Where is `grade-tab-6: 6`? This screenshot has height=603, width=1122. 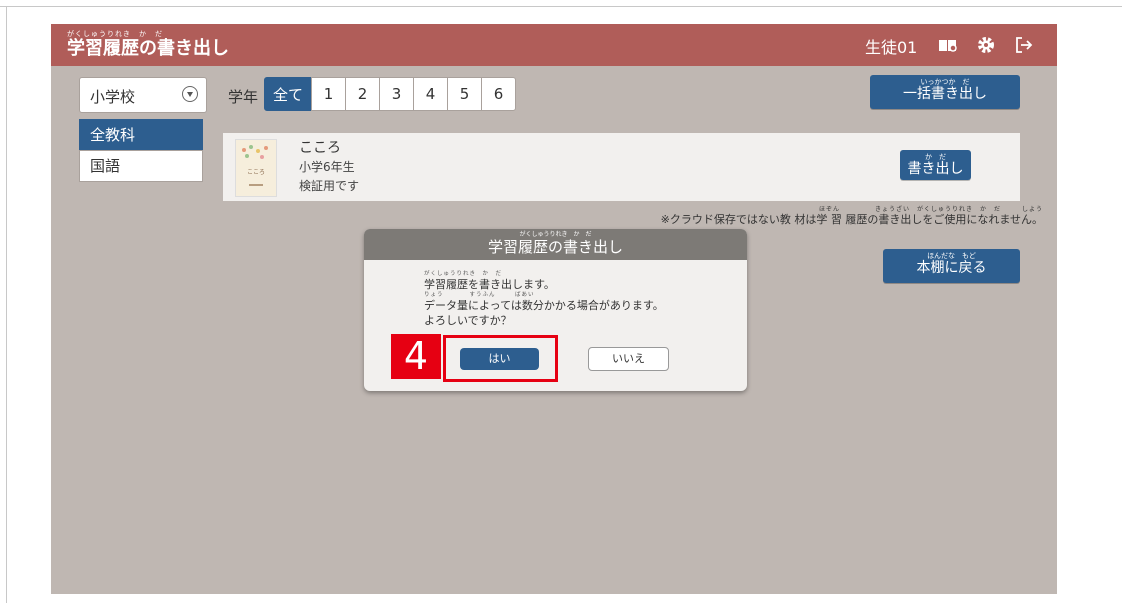 grade-tab-6: 6 is located at coordinates (498, 94).